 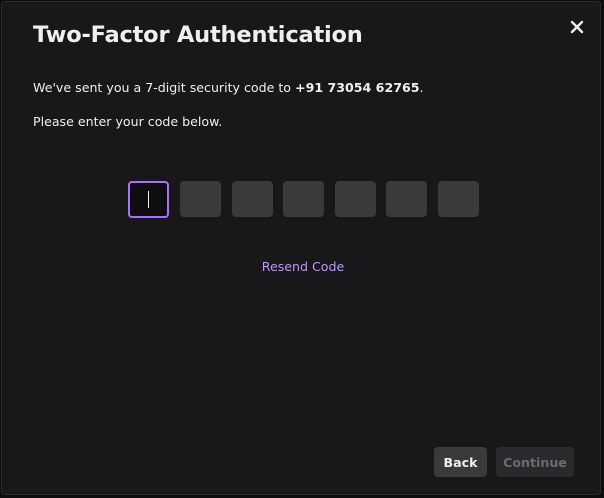 What do you see at coordinates (421, 87) in the screenshot?
I see `message-suffix: .` at bounding box center [421, 87].